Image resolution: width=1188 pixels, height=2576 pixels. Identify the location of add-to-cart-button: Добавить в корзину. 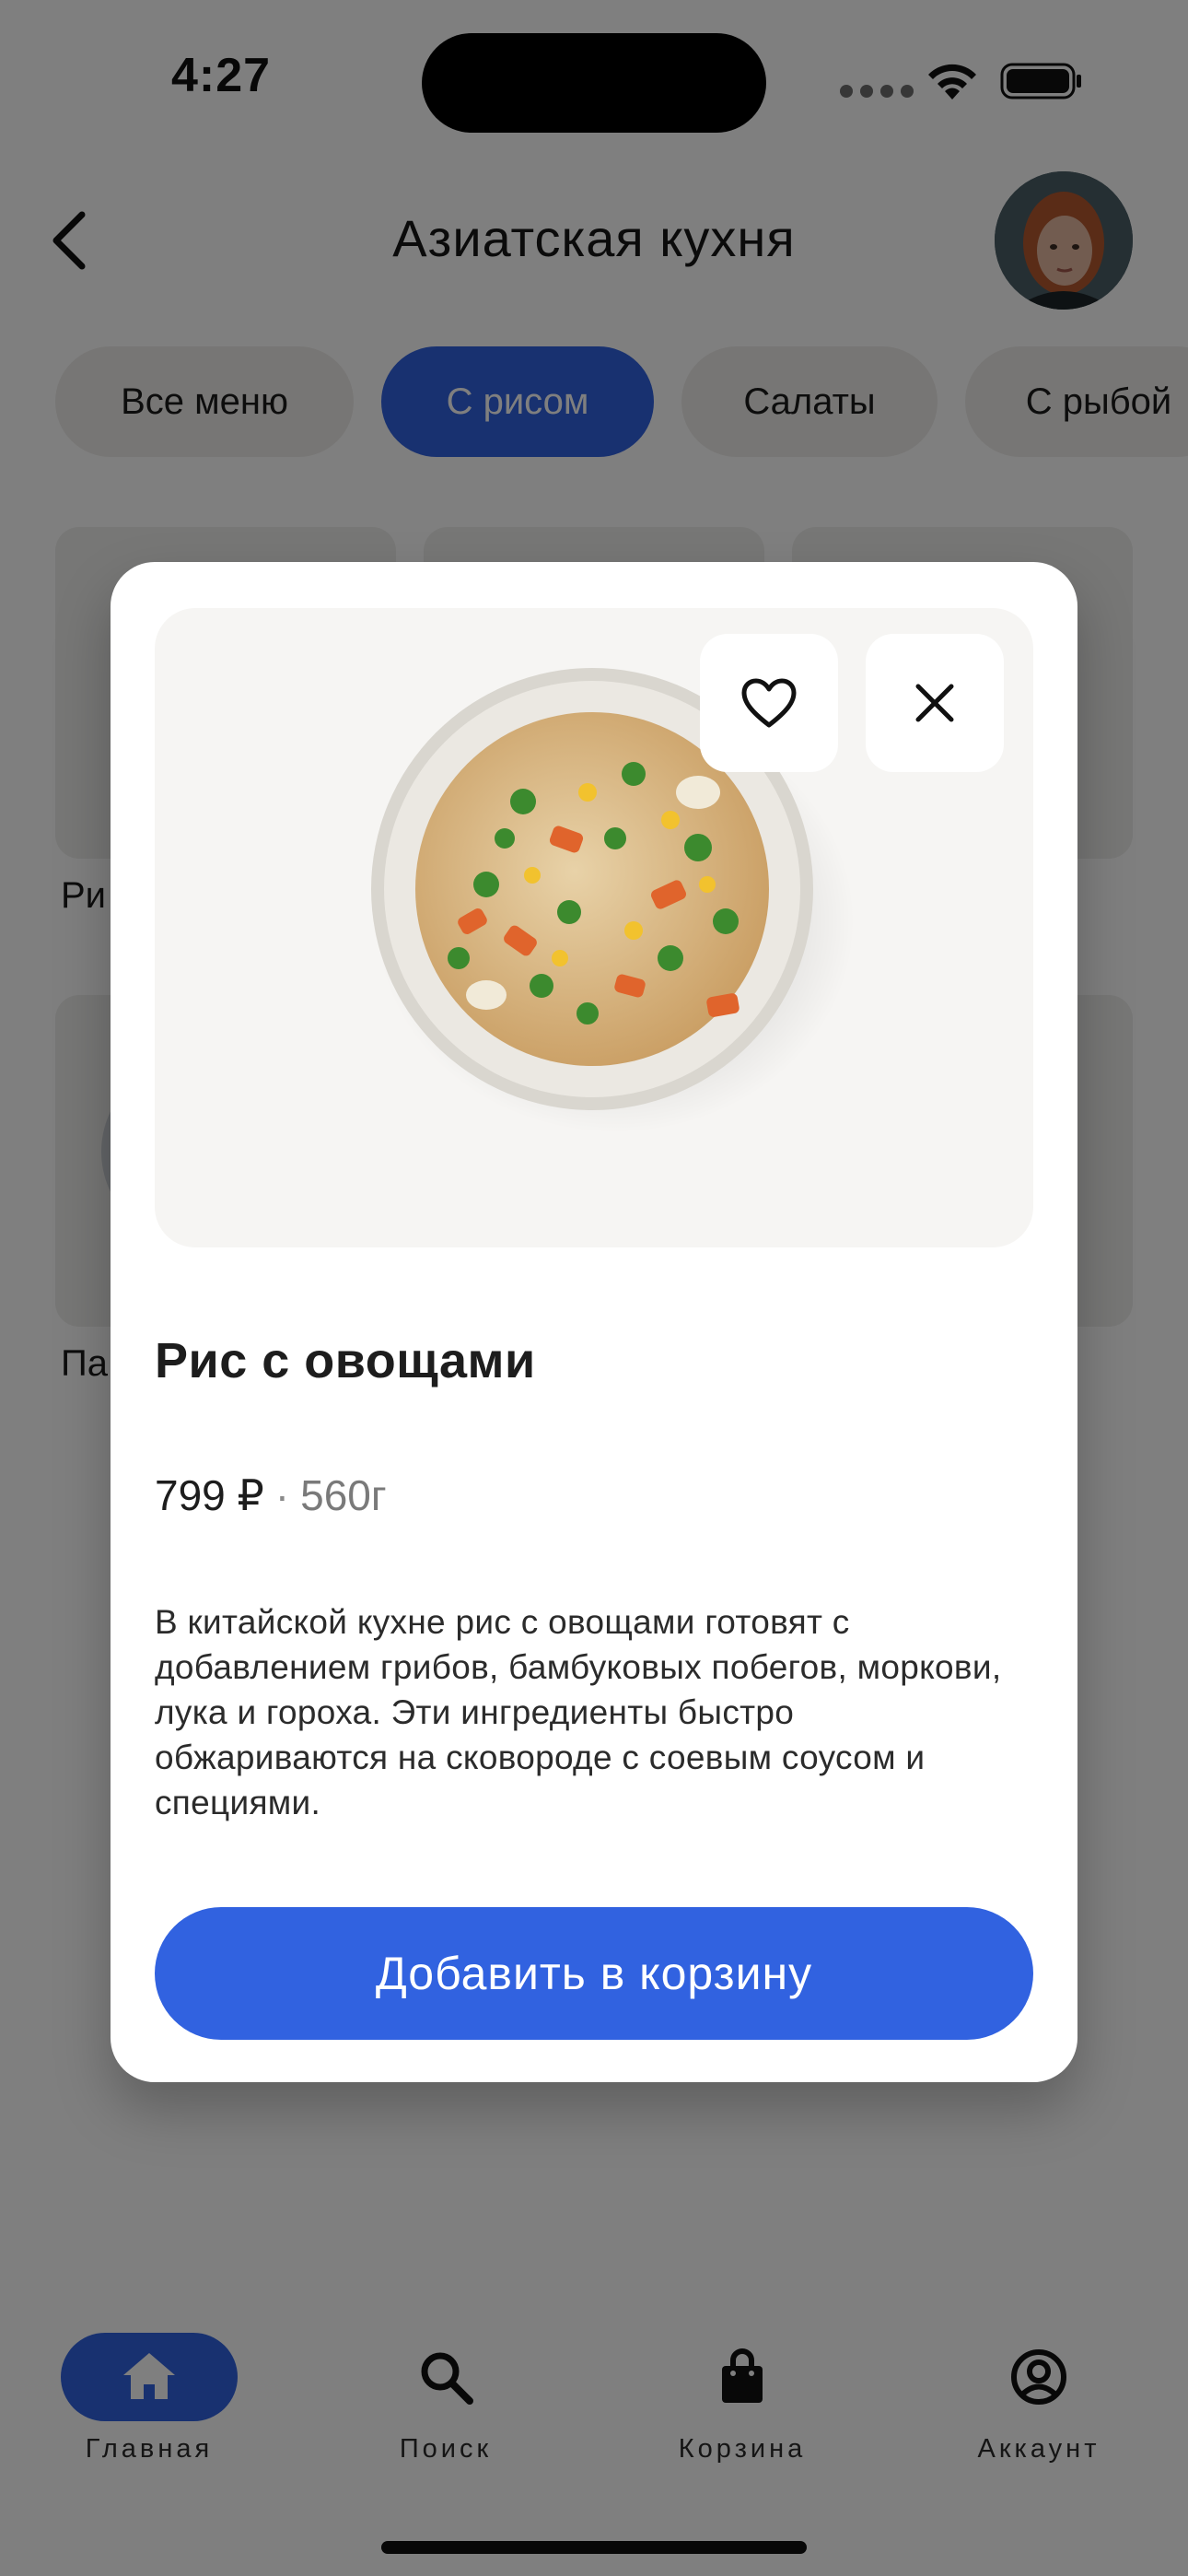
(594, 1973).